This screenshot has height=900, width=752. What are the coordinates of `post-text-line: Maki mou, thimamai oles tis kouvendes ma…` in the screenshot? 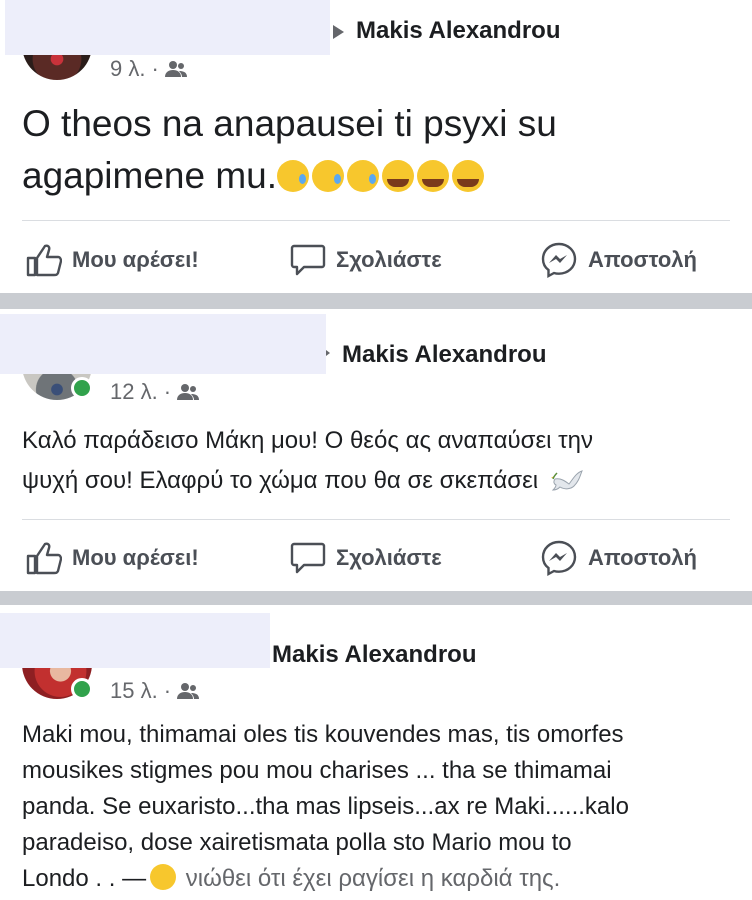 It's located at (323, 734).